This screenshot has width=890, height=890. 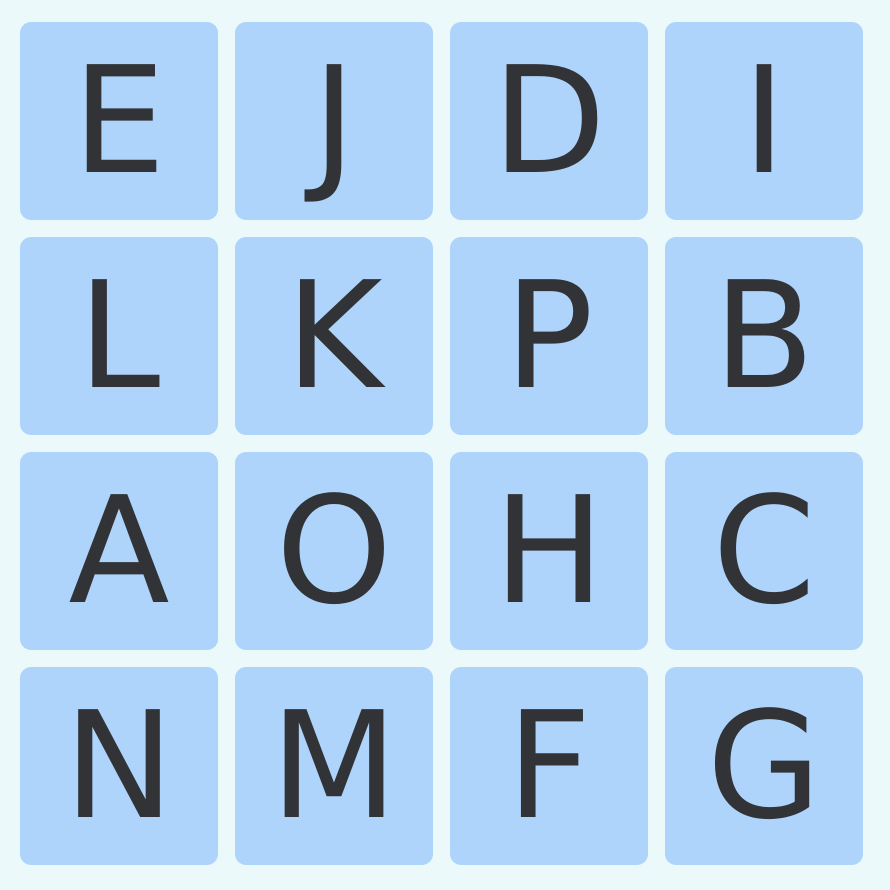 I want to click on tile-r2-c2: K, so click(x=334, y=336).